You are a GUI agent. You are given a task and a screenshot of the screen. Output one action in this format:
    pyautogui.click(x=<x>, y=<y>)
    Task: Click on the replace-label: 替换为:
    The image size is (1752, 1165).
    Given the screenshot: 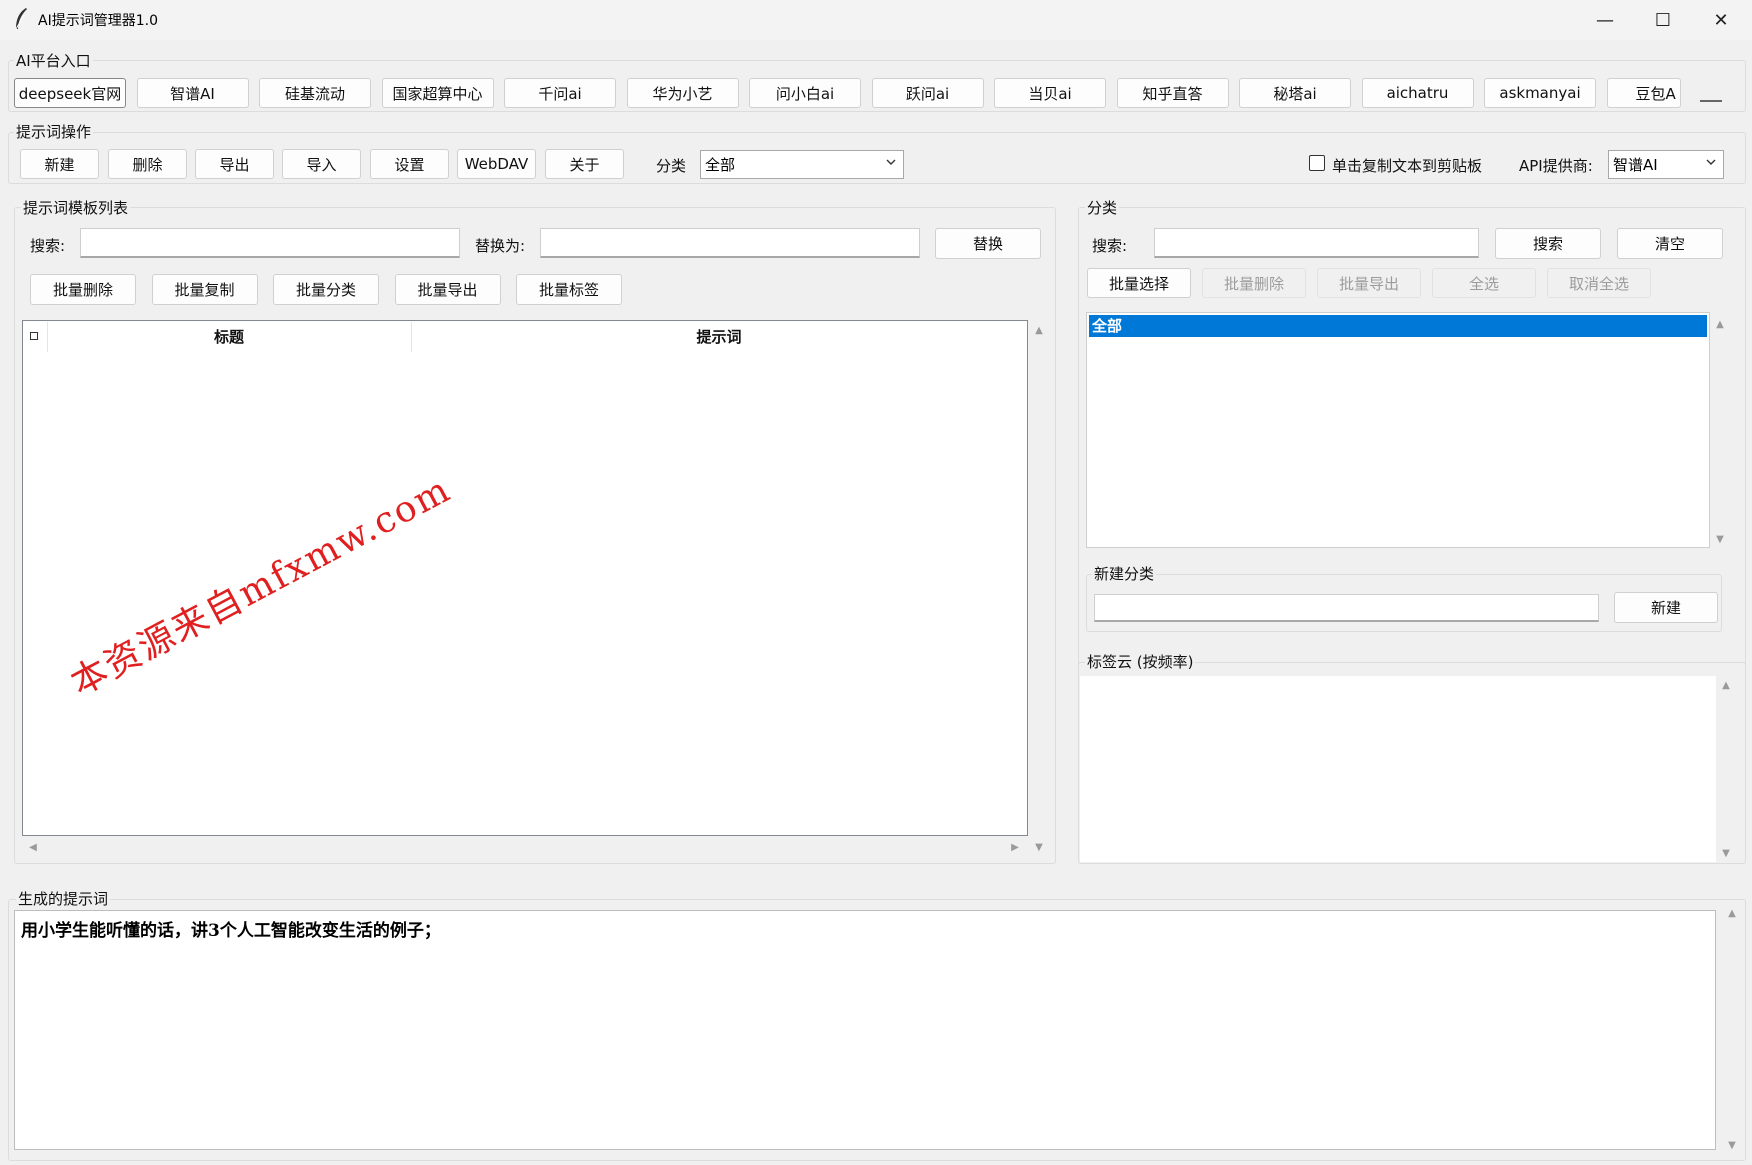 What is the action you would take?
    pyautogui.click(x=500, y=246)
    